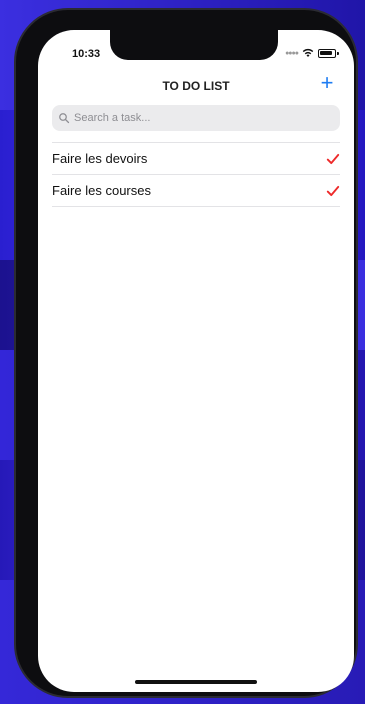  What do you see at coordinates (196, 86) in the screenshot?
I see `page-title: TO DO LIST` at bounding box center [196, 86].